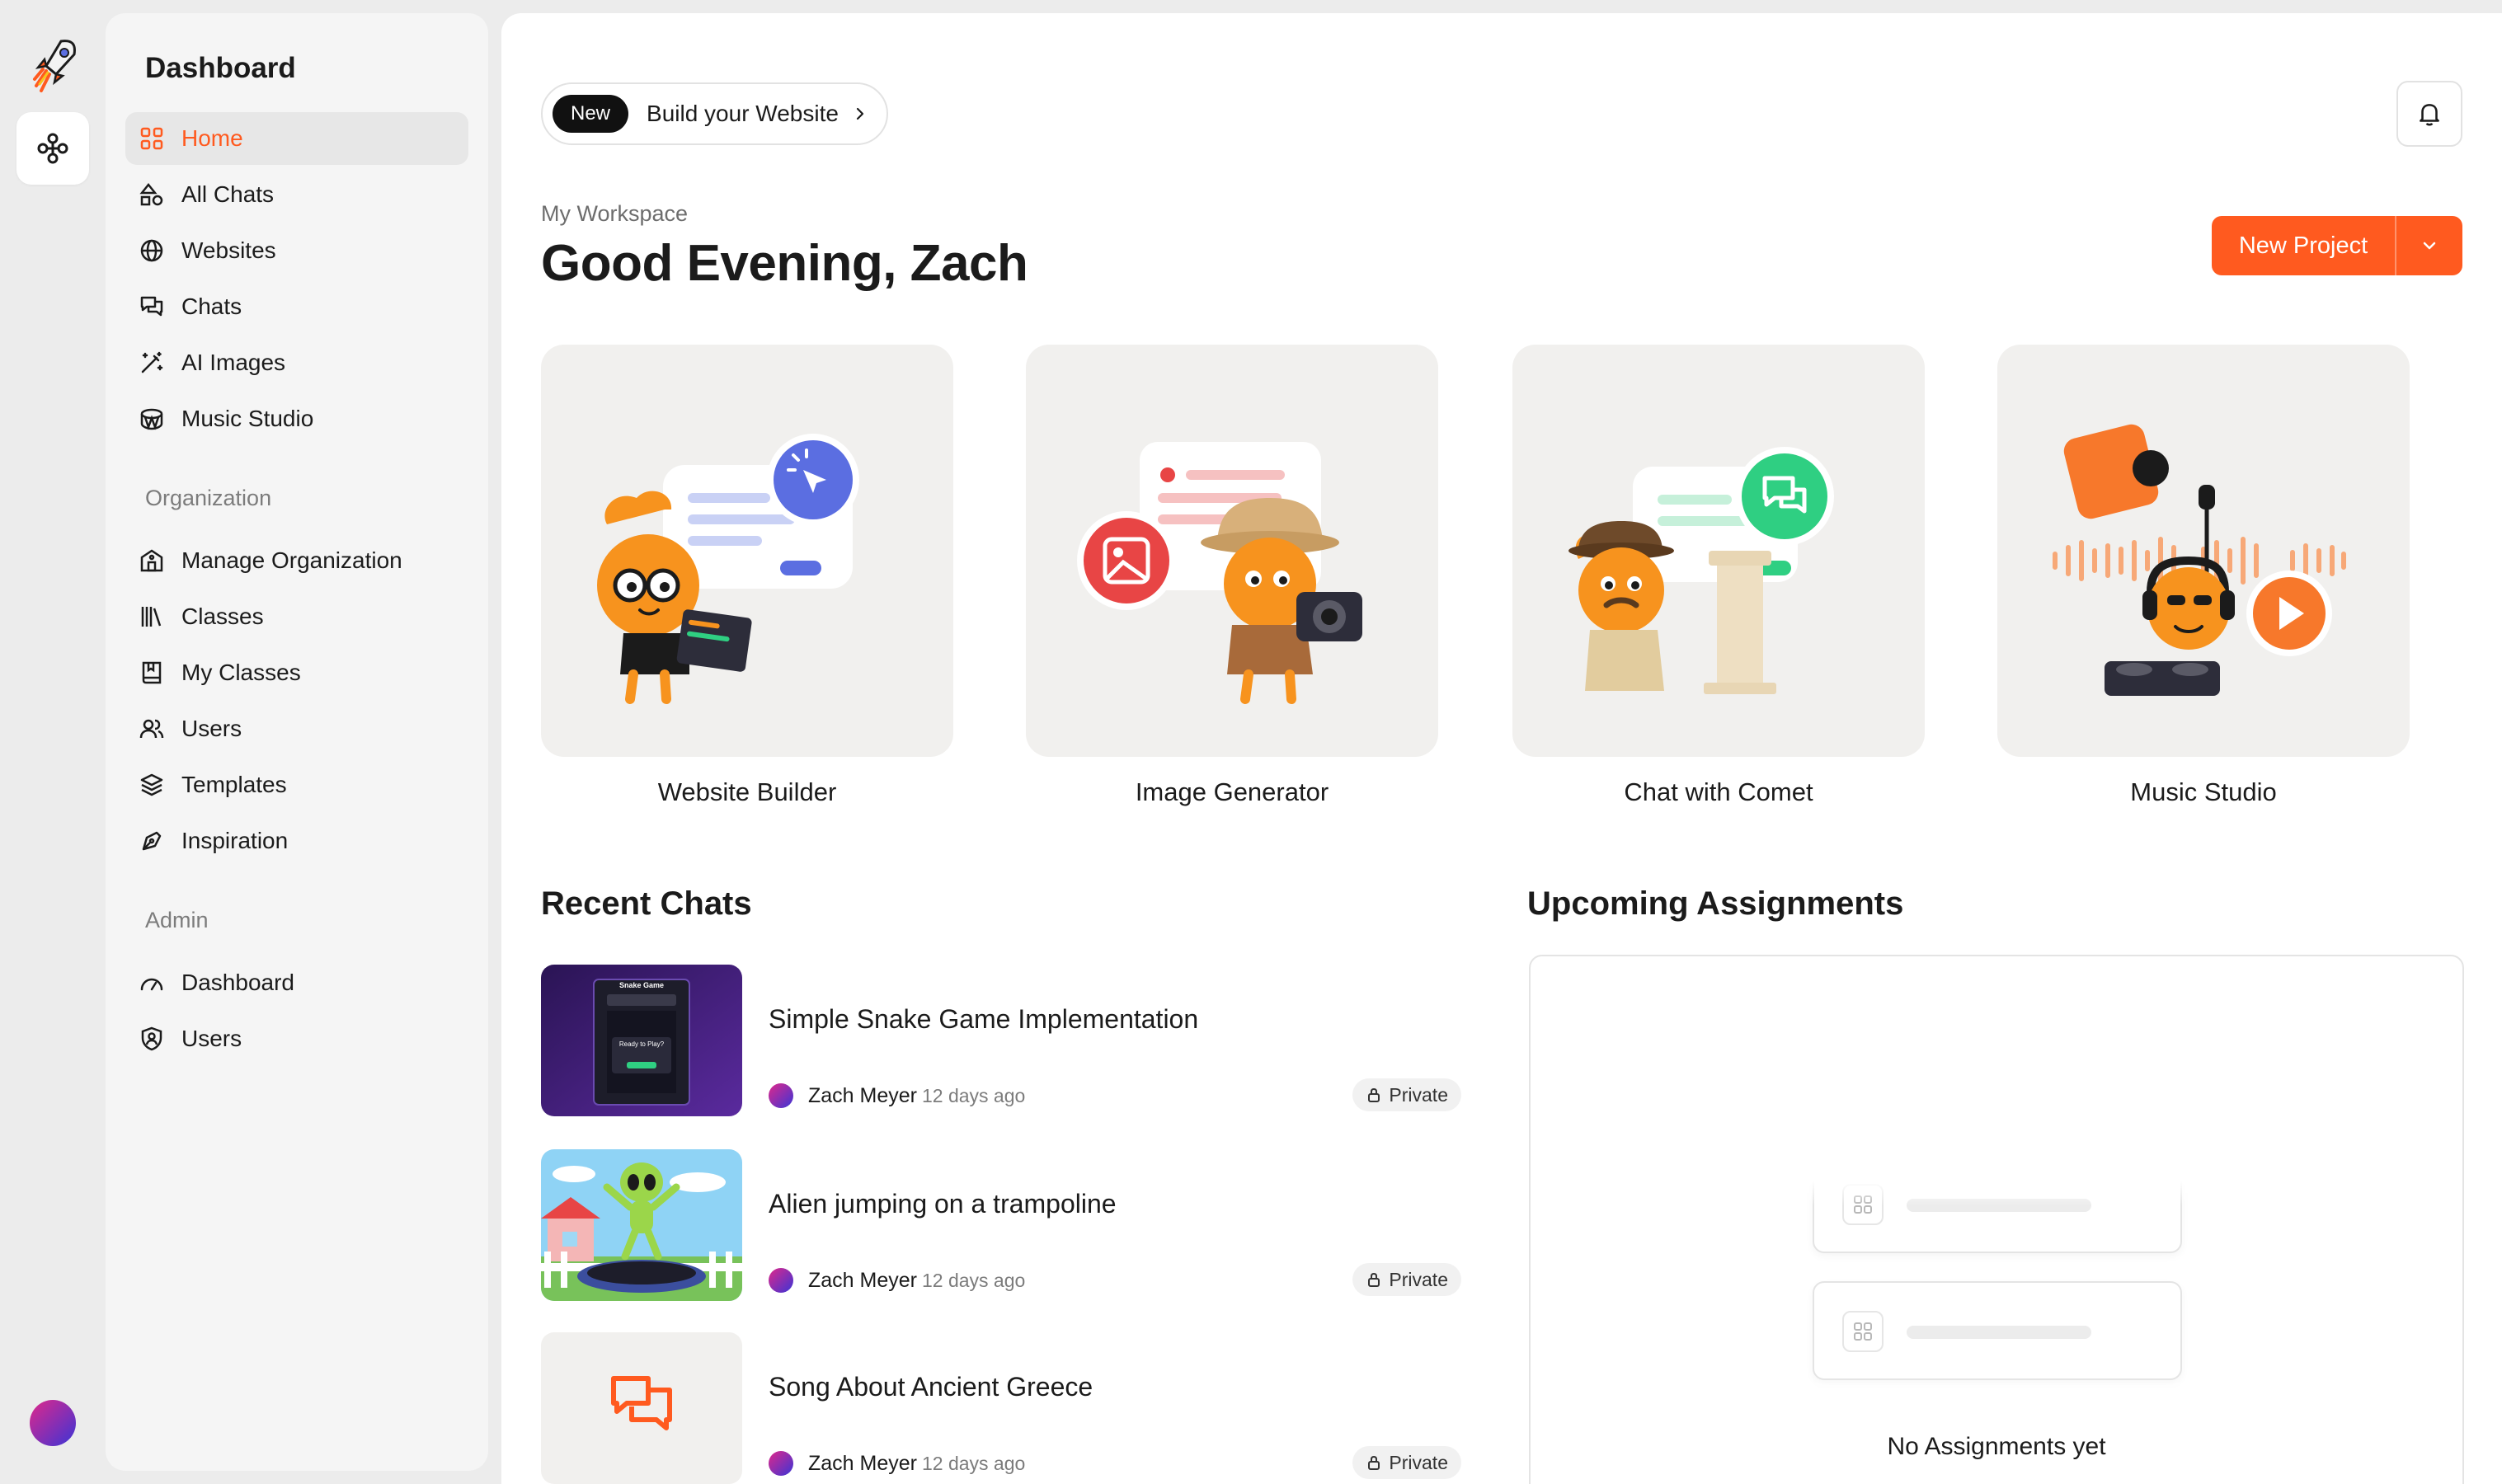 The width and height of the screenshot is (2502, 1484). I want to click on website-builder-illustration, so click(747, 551).